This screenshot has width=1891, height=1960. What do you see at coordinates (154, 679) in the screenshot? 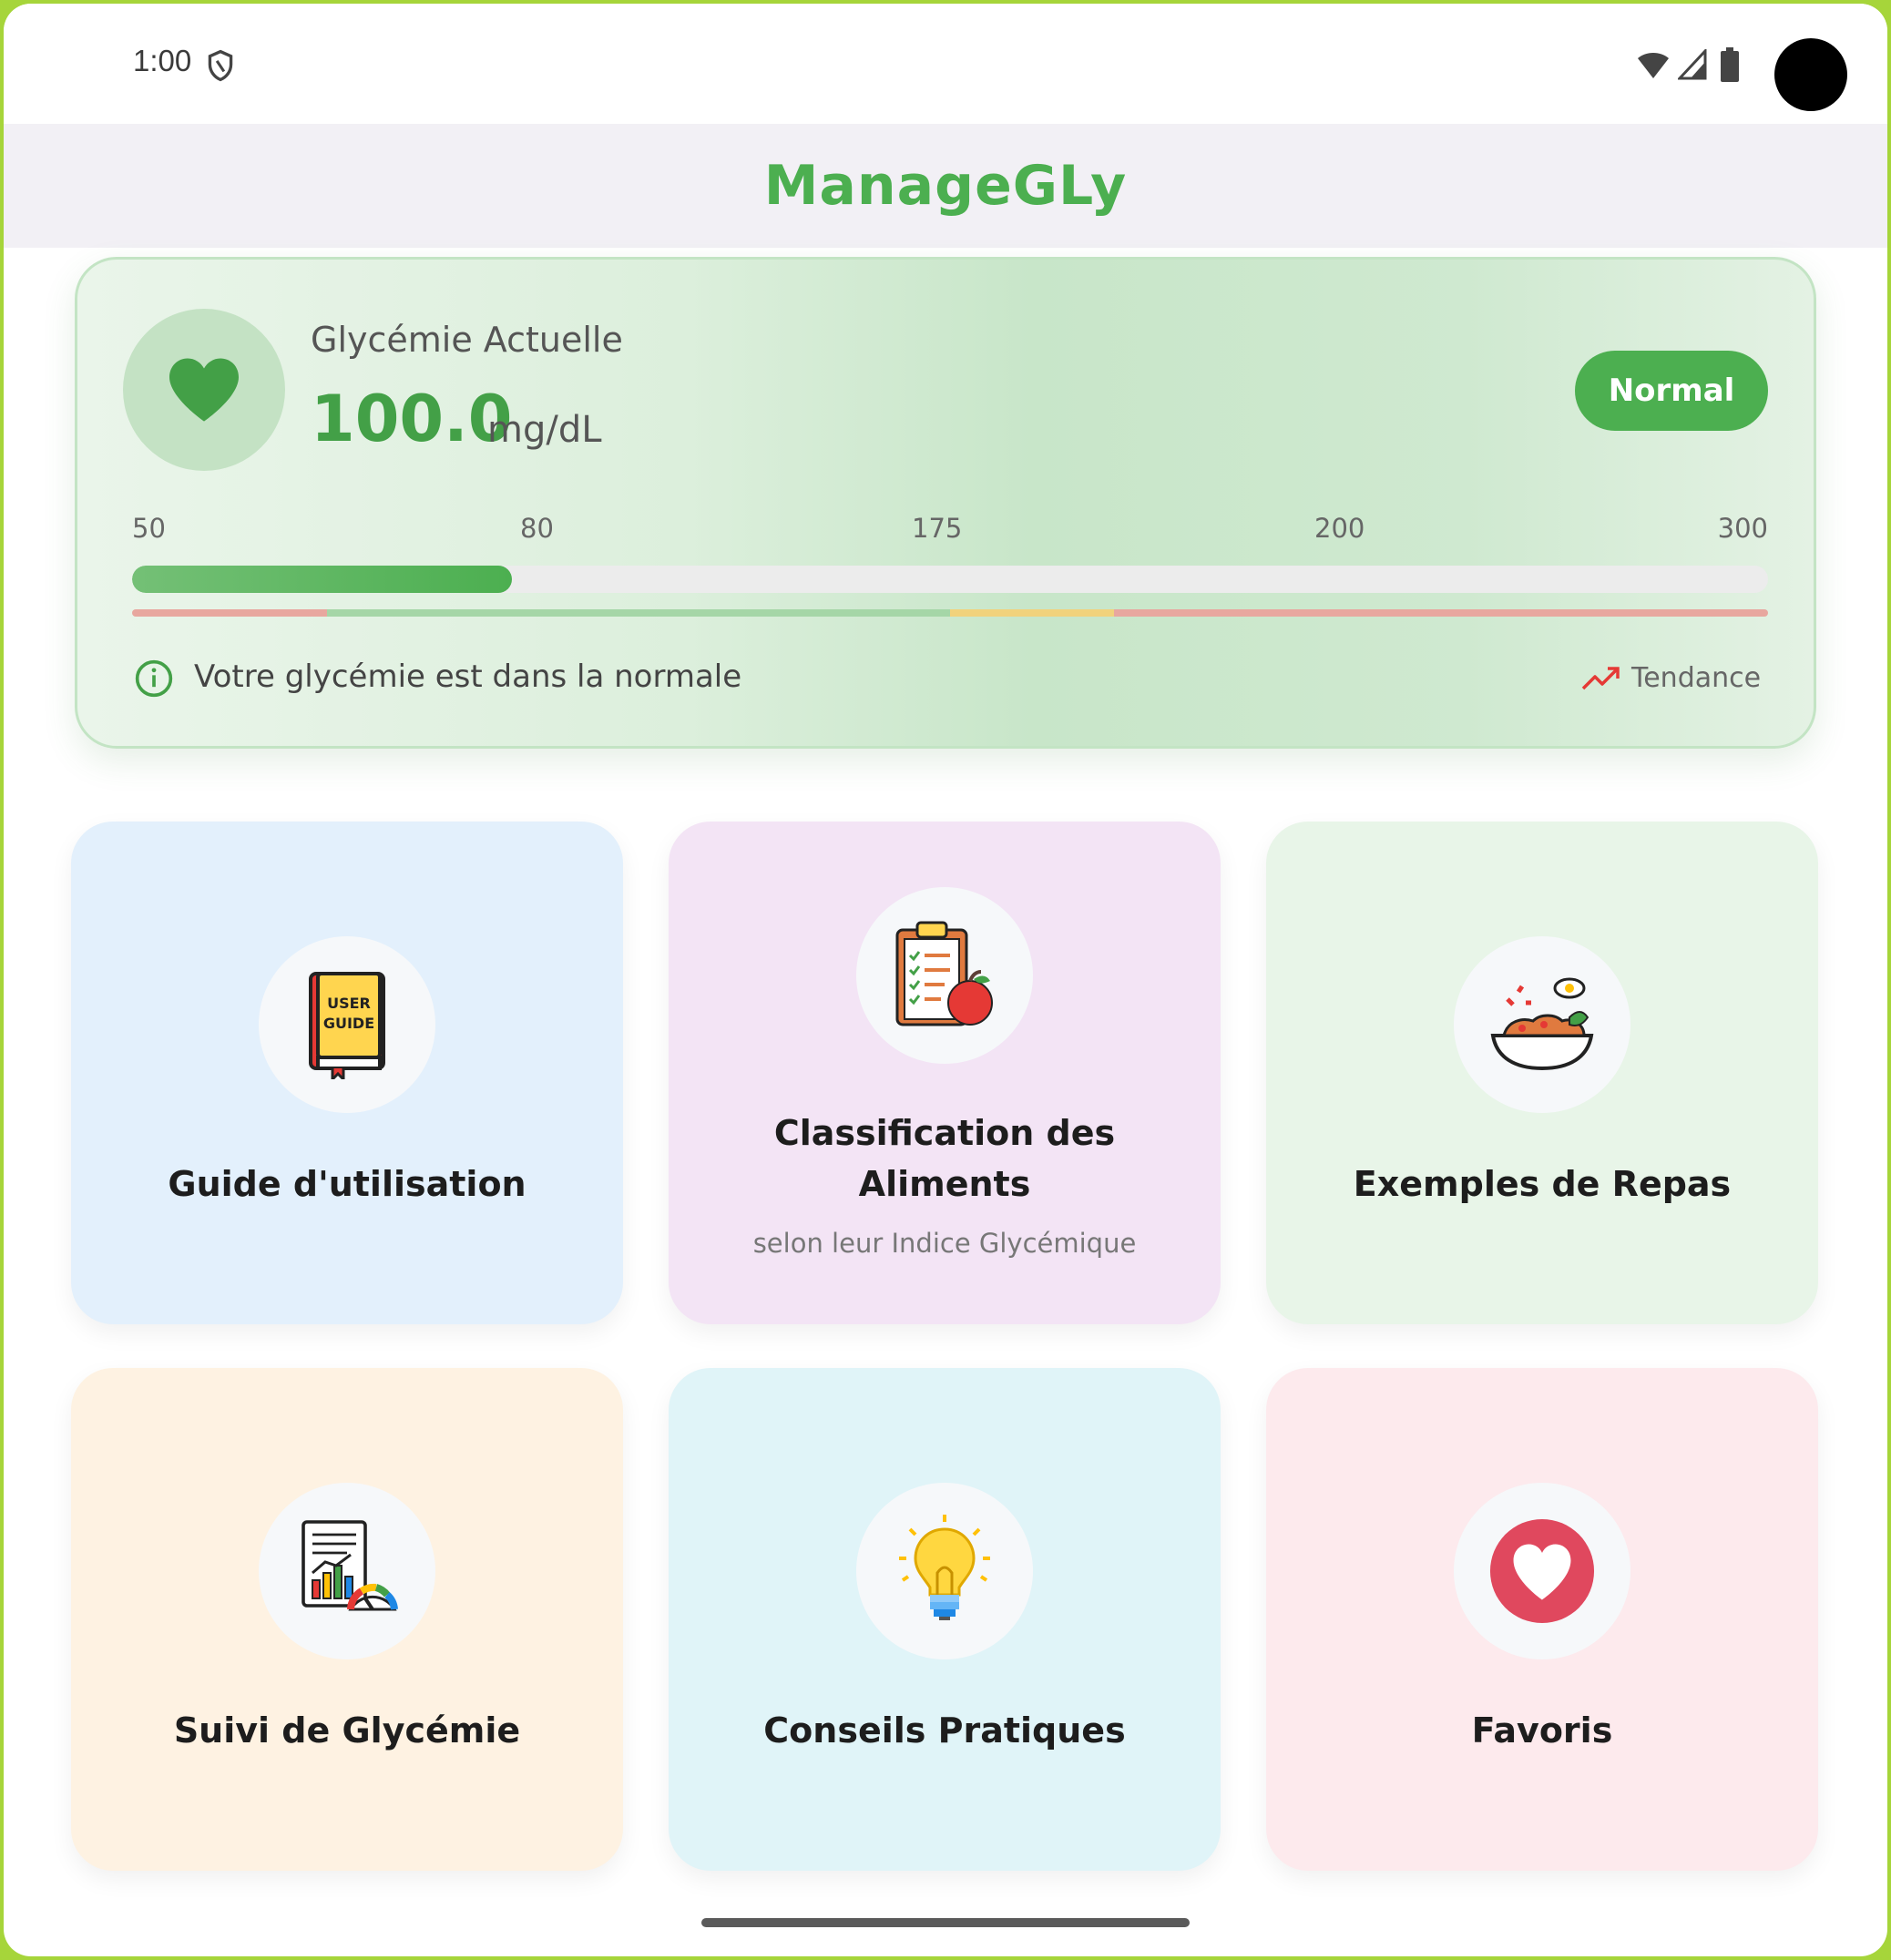
I see `info-icon` at bounding box center [154, 679].